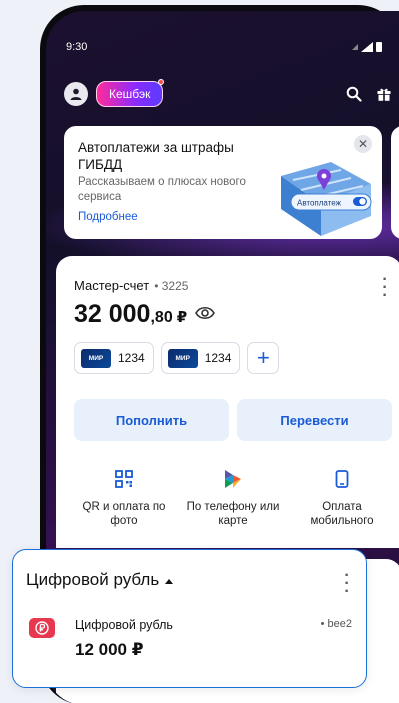 The height and width of the screenshot is (703, 399). I want to click on account-header: Мастер-счет • 3225, so click(131, 285).